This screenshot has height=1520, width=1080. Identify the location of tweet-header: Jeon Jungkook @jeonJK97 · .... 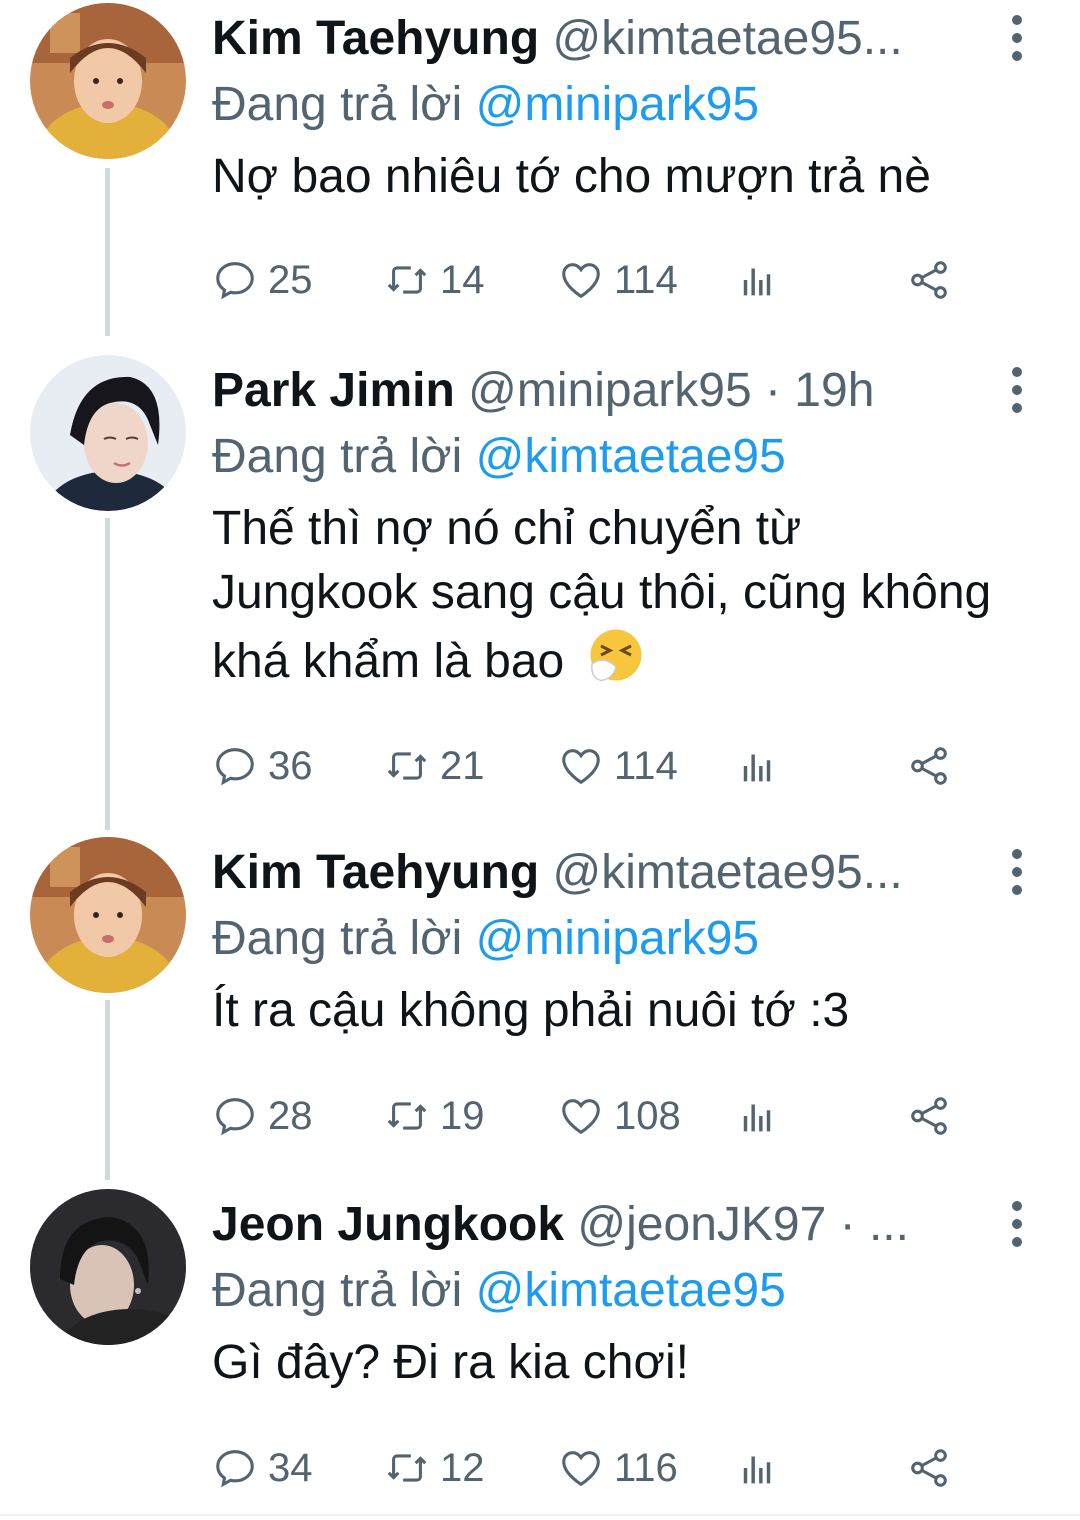
(607, 1225).